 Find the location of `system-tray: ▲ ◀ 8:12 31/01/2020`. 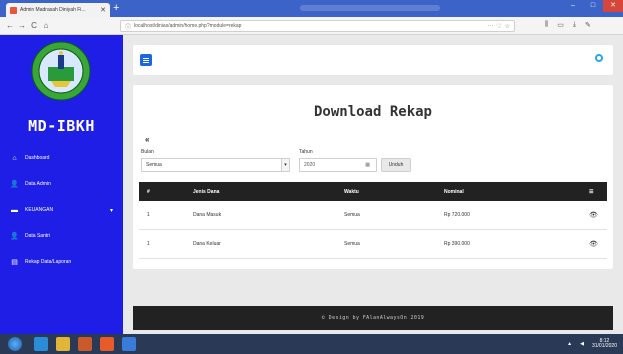

system-tray: ▲ ◀ 8:12 31/01/2020 is located at coordinates (592, 344).